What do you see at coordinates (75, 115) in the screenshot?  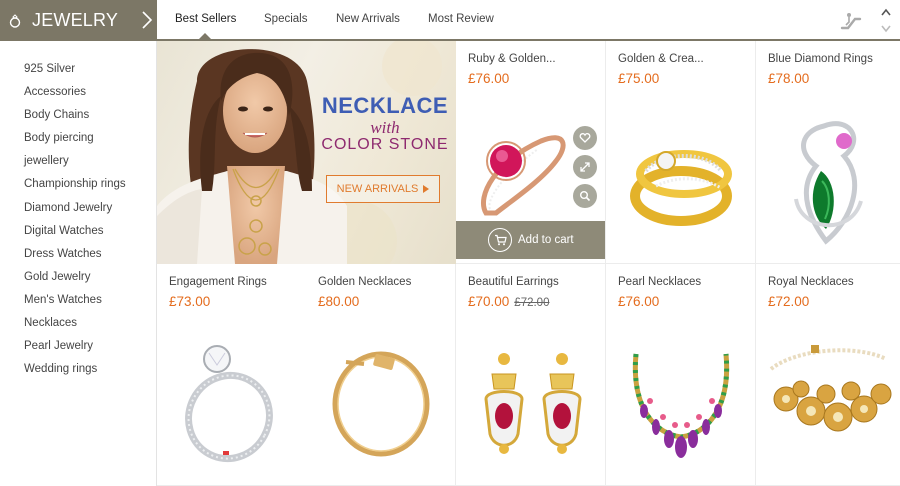 I see `category-item: Body Chains` at bounding box center [75, 115].